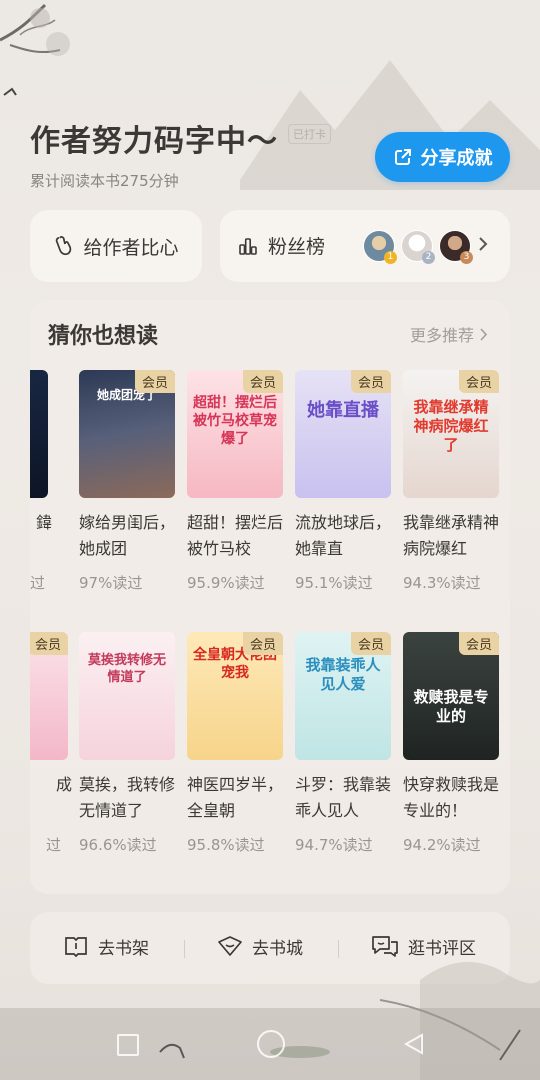  What do you see at coordinates (343, 410) in the screenshot?
I see `cover-title: 她靠直播` at bounding box center [343, 410].